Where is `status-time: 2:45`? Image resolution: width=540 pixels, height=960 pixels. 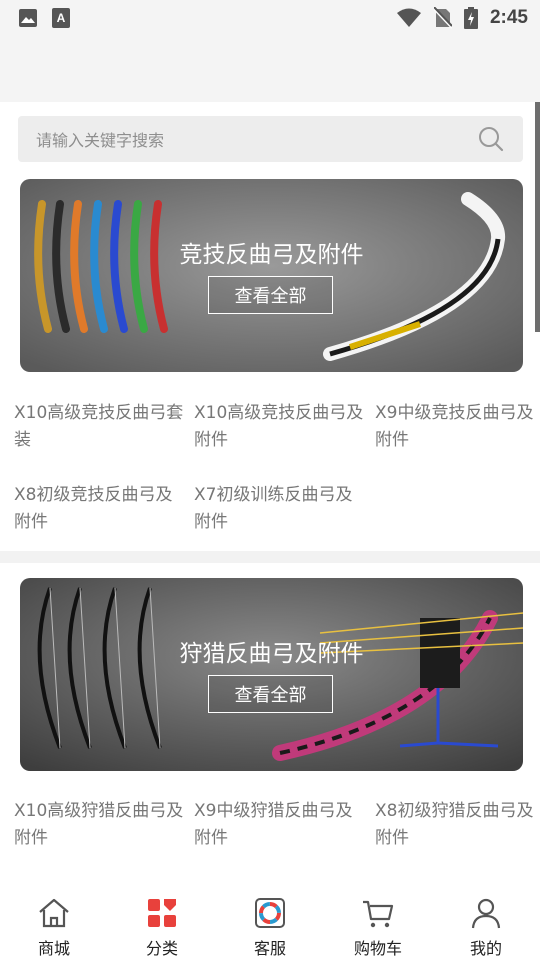
status-time: 2:45 is located at coordinates (508, 17).